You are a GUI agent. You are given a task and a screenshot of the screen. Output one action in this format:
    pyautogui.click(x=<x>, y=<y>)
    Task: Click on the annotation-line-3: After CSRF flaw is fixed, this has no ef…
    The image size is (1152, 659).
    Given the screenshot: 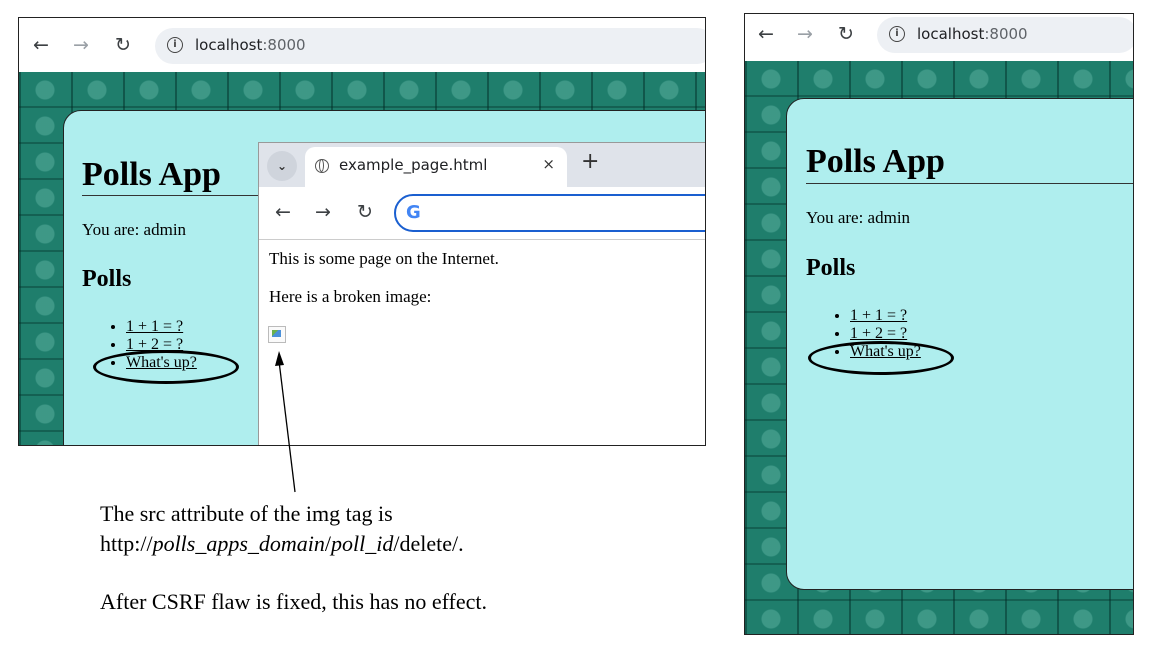 What is the action you would take?
    pyautogui.click(x=293, y=601)
    